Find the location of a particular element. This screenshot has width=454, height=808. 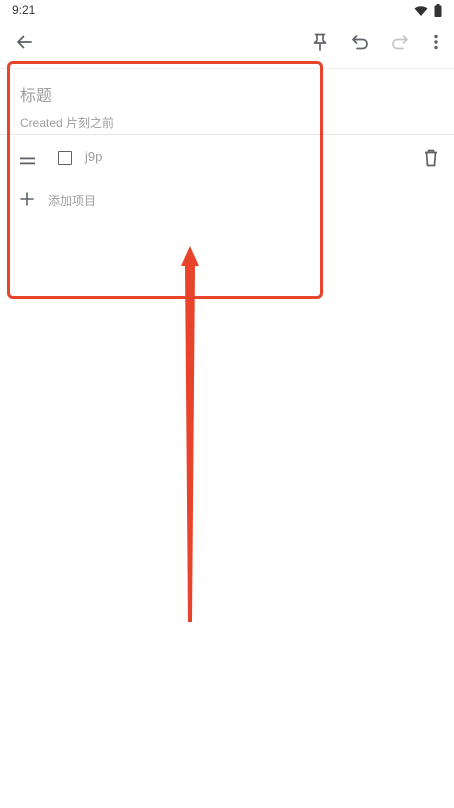

undo-button is located at coordinates (360, 44).